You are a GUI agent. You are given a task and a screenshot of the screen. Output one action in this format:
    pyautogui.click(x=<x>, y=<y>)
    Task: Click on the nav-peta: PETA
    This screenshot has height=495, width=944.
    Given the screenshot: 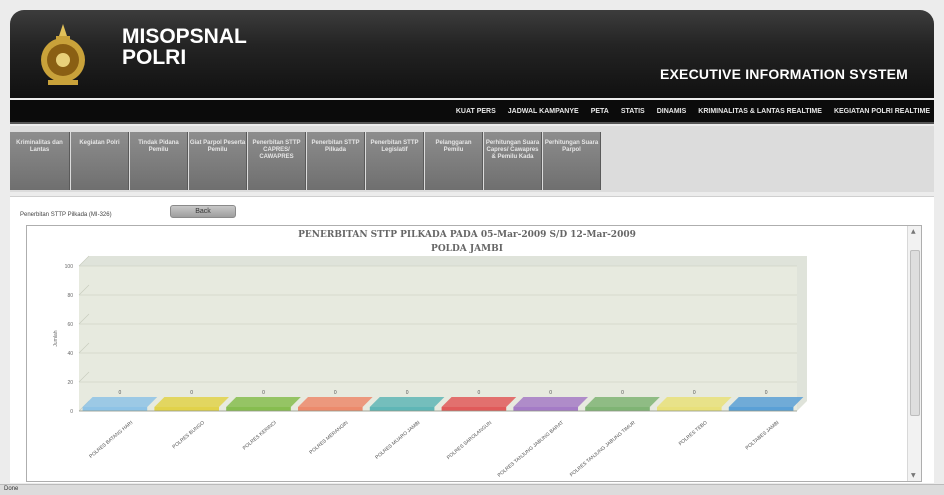 What is the action you would take?
    pyautogui.click(x=600, y=111)
    